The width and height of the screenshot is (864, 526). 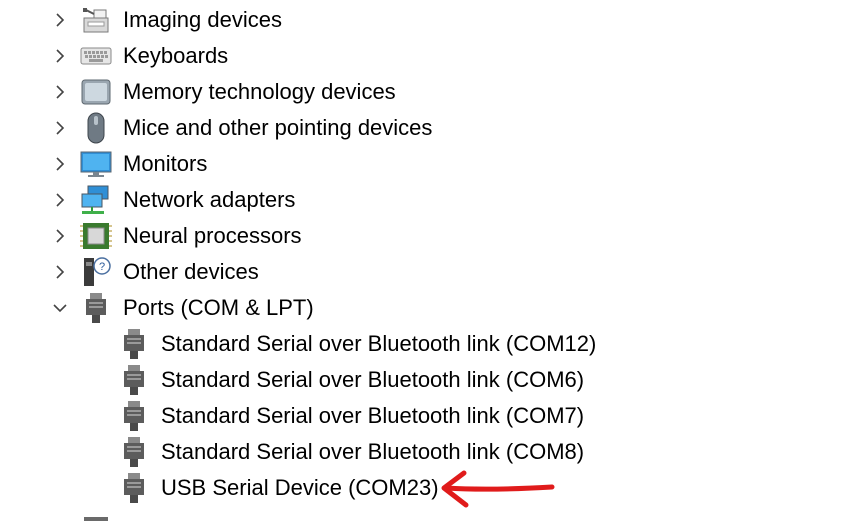 What do you see at coordinates (202, 19) in the screenshot?
I see `tree-item-label: Imaging devices` at bounding box center [202, 19].